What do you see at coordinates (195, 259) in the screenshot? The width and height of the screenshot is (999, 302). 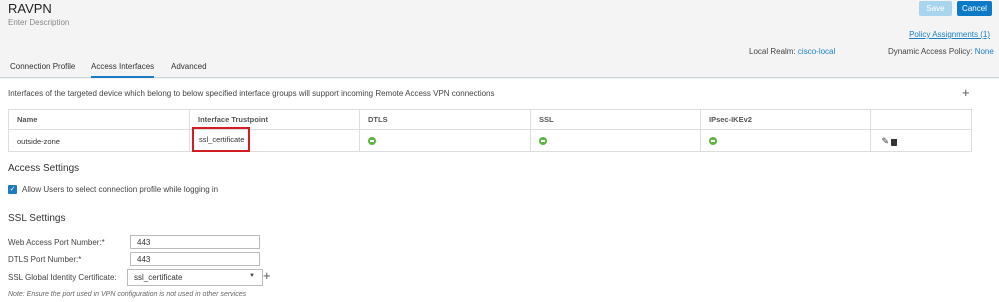 I see `dtls-port-input: 443` at bounding box center [195, 259].